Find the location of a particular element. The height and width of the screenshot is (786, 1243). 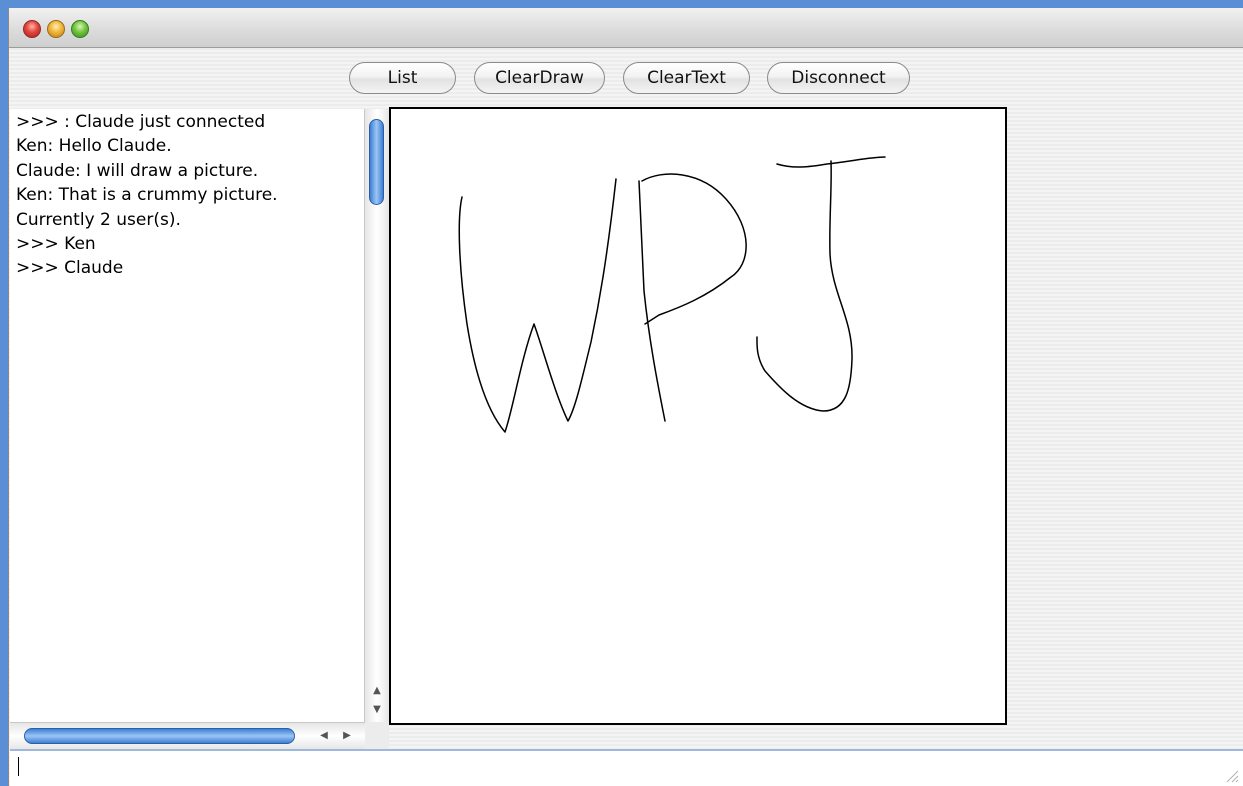

chat-horizontal-scrollbar: ◀ ▶ is located at coordinates (187, 735).